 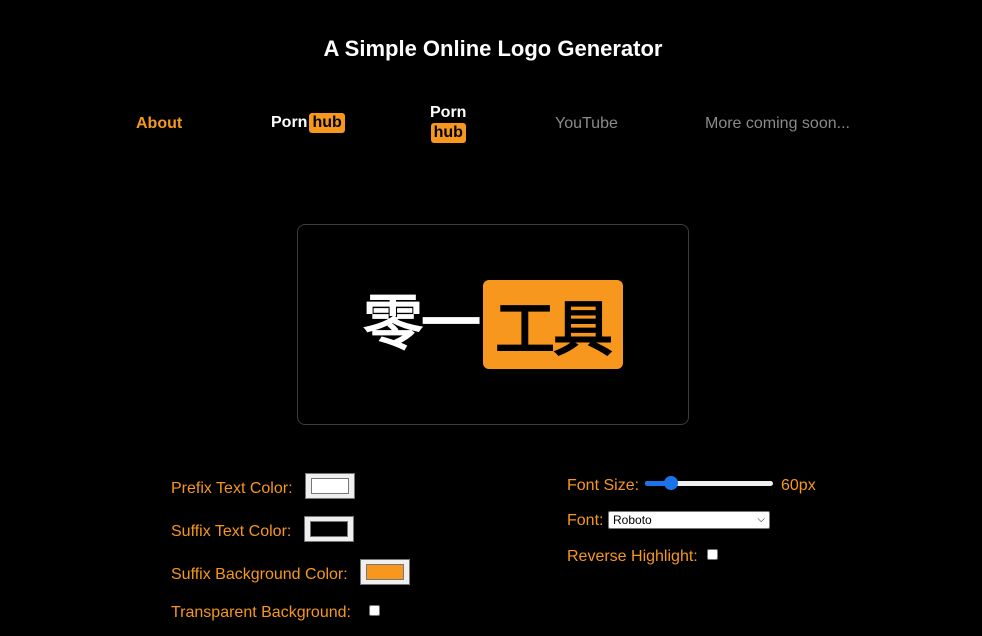 I want to click on font-label: Font:, so click(x=585, y=520).